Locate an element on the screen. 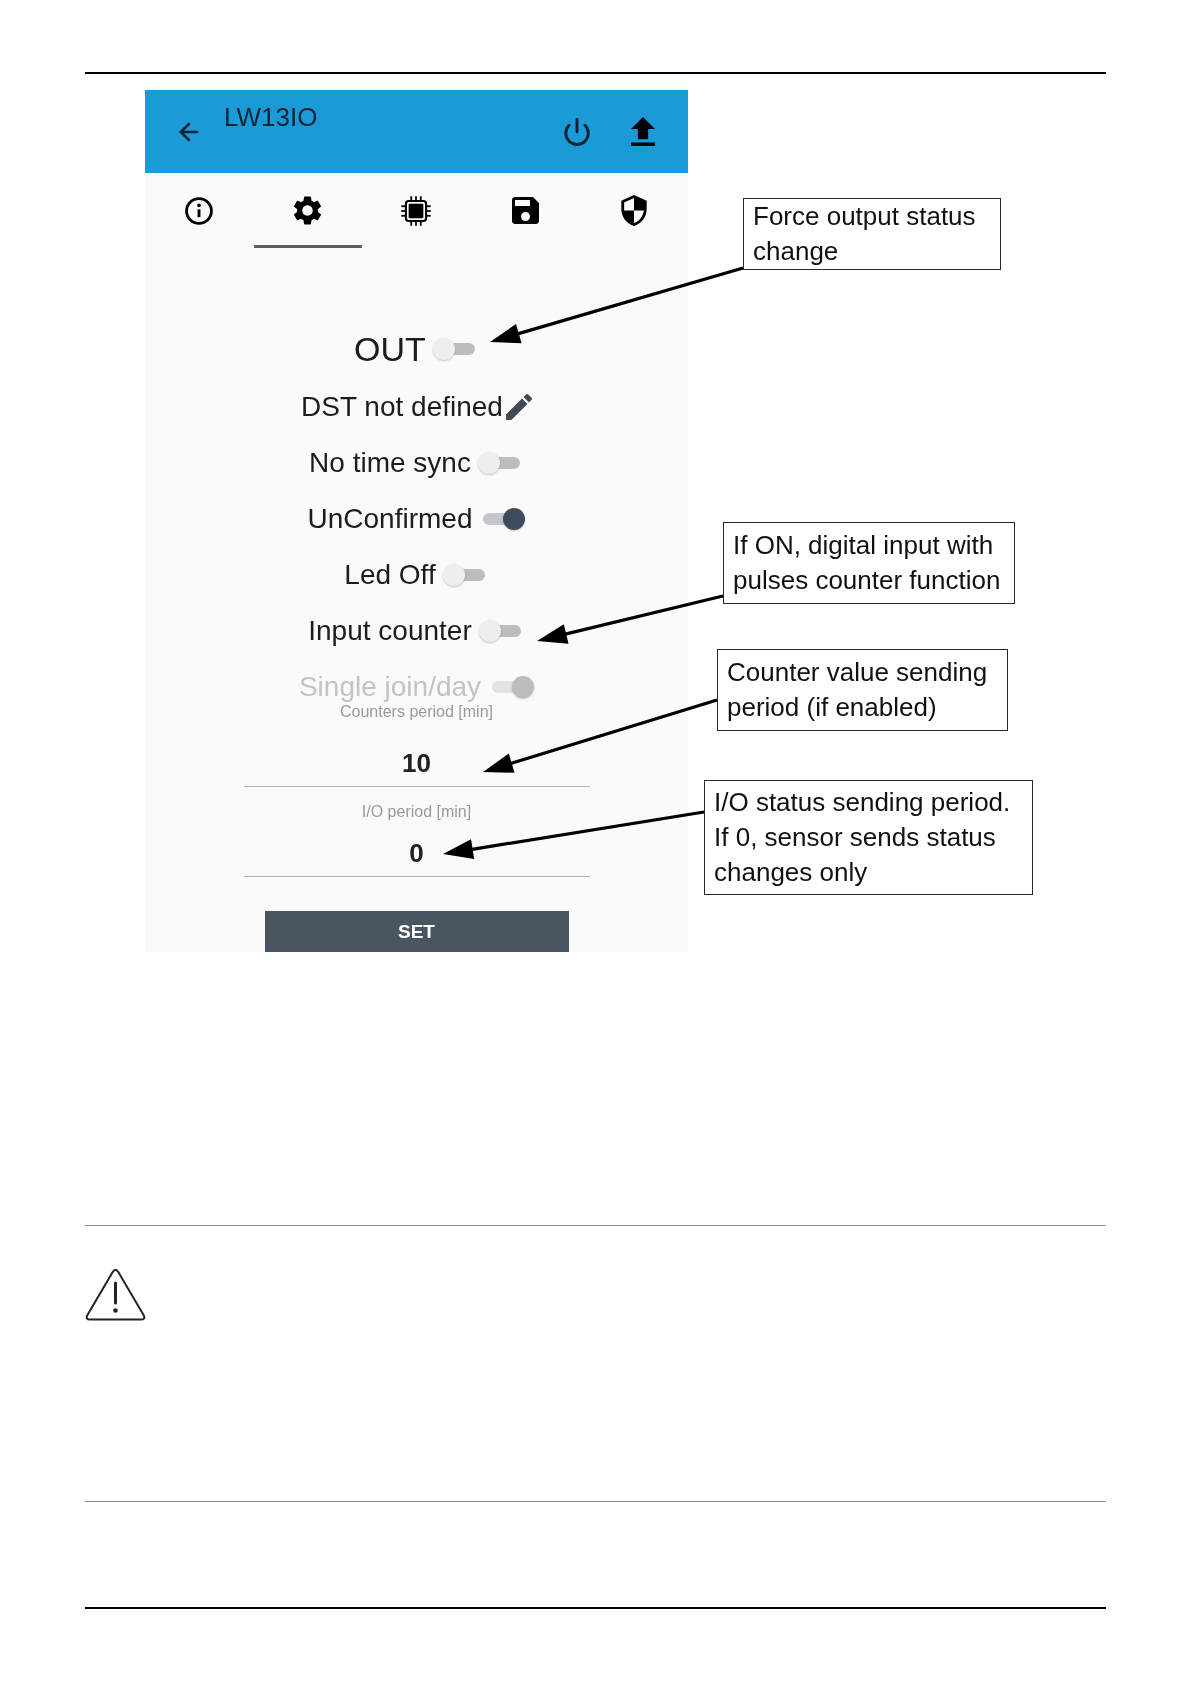 This screenshot has width=1192, height=1685. annotation-callout: I/O status sending period. If 0, sensor sends status changes only is located at coordinates (868, 837).